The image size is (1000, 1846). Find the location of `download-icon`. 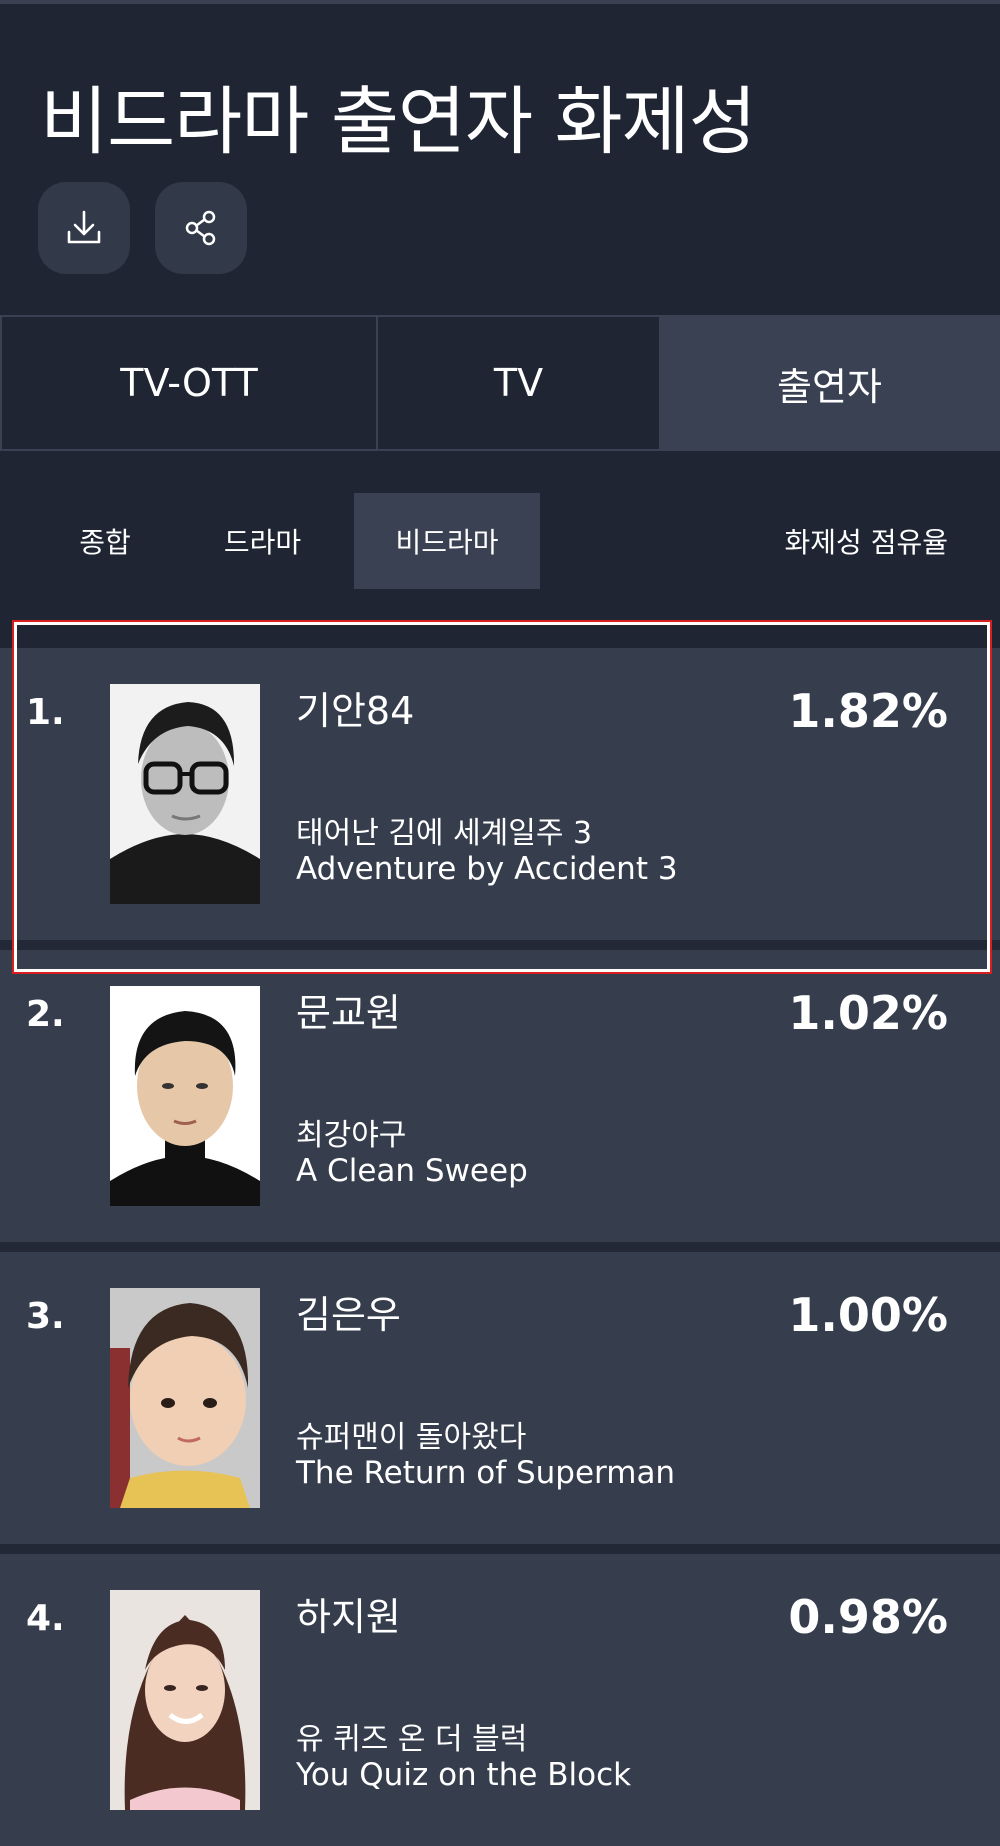

download-icon is located at coordinates (84, 227).